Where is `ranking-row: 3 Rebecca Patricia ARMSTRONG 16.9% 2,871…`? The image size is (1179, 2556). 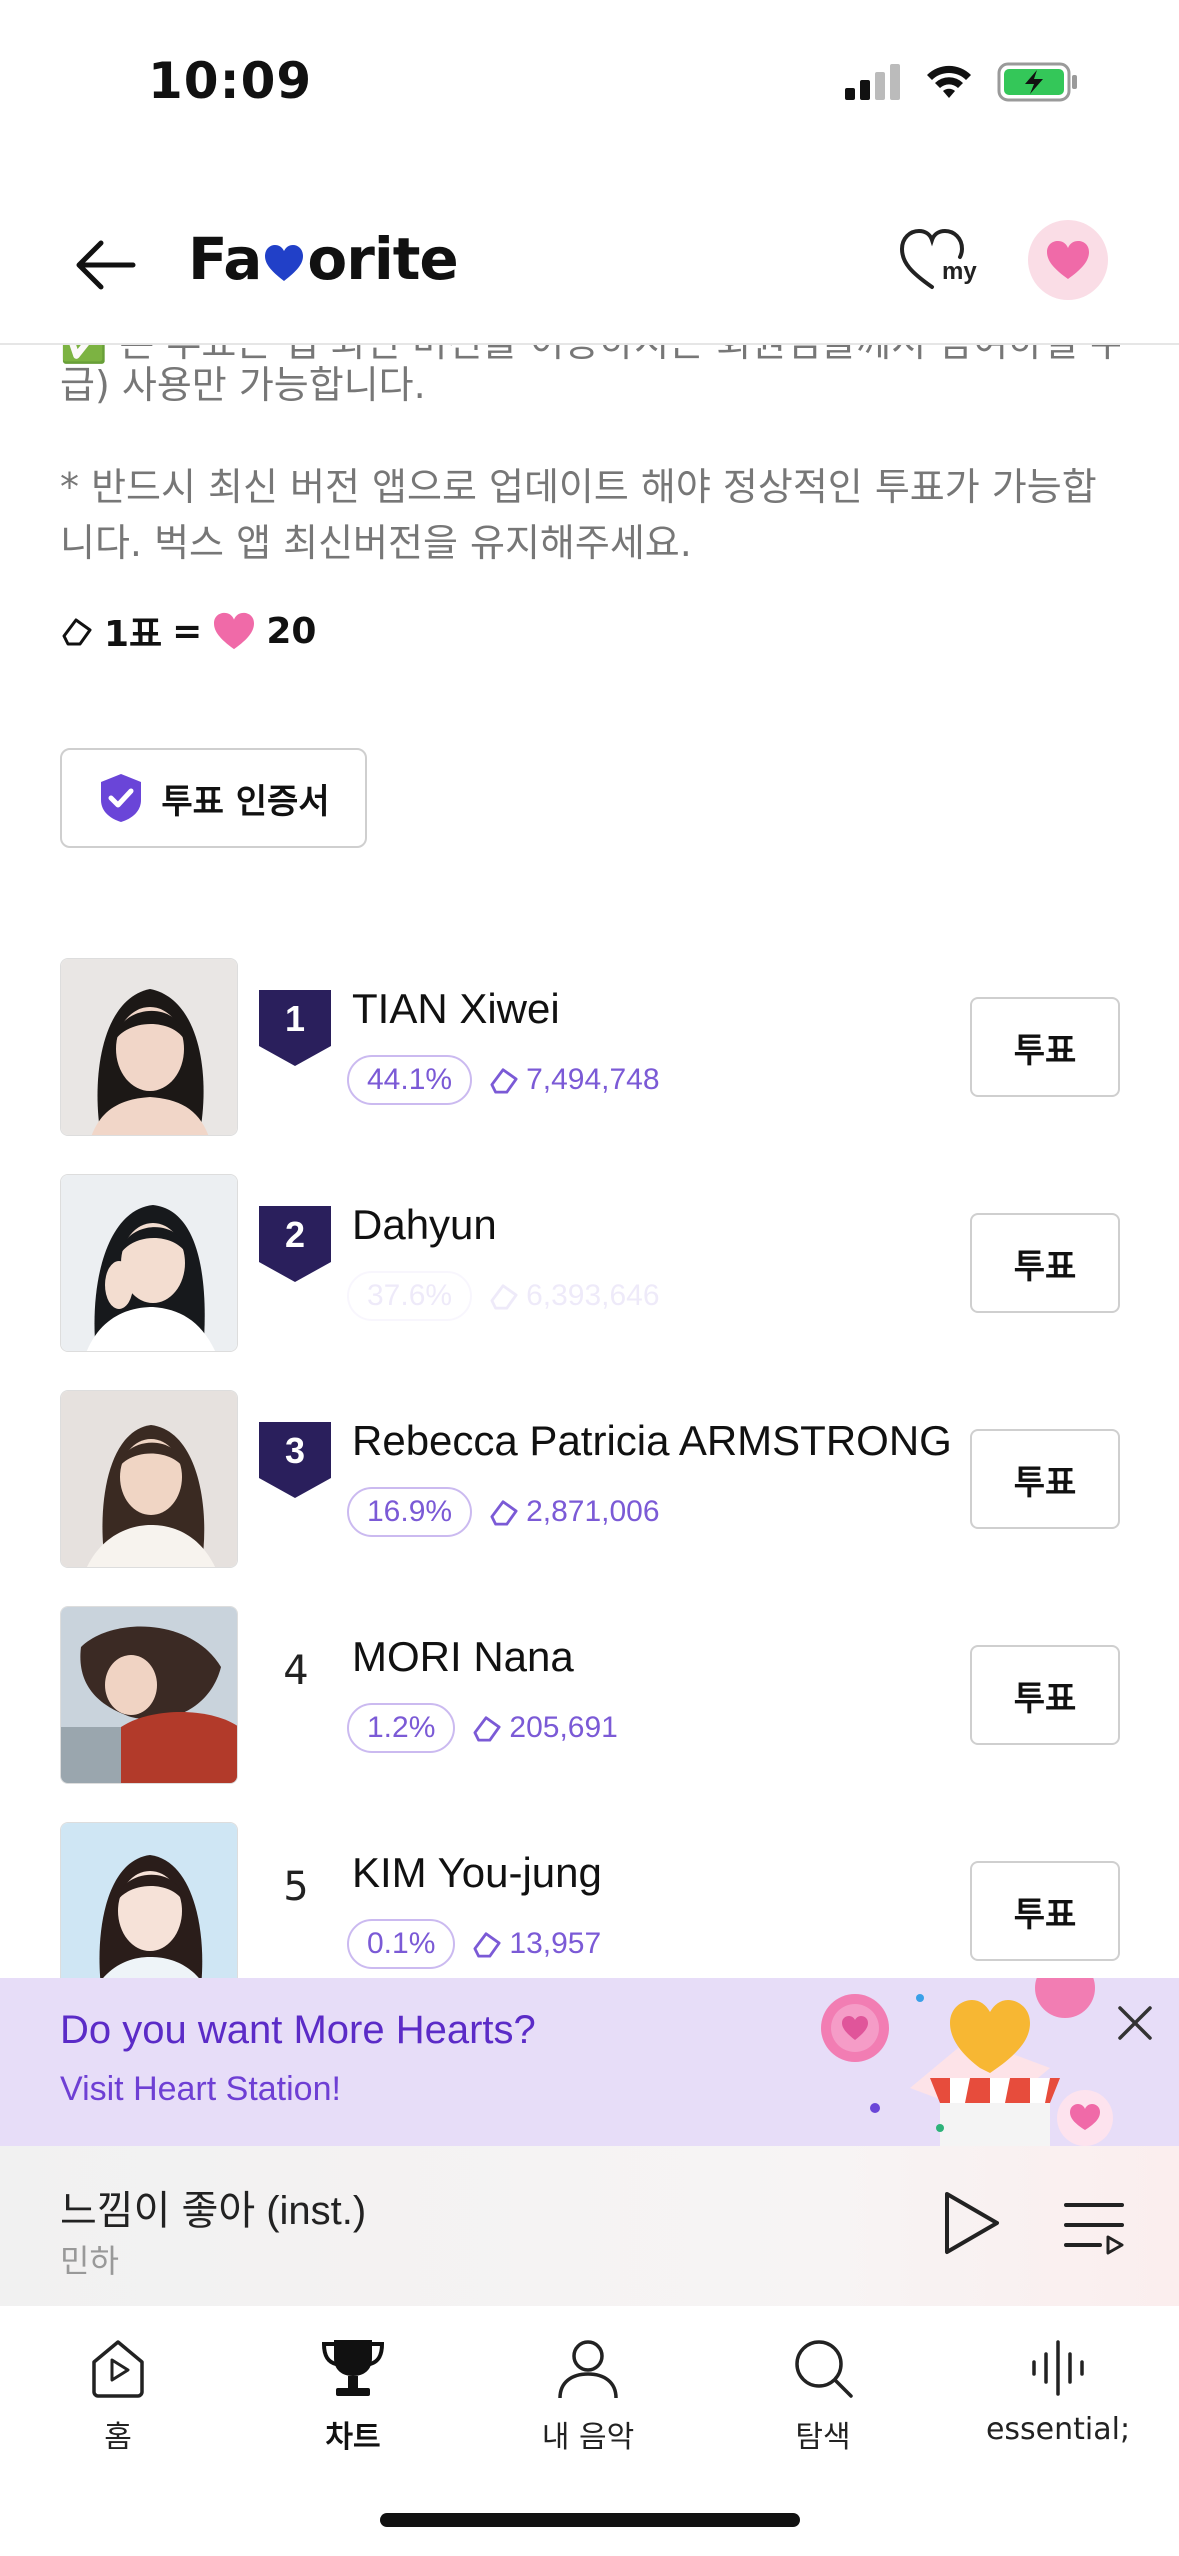 ranking-row: 3 Rebecca Patricia ARMSTRONG 16.9% 2,871… is located at coordinates (589, 1477).